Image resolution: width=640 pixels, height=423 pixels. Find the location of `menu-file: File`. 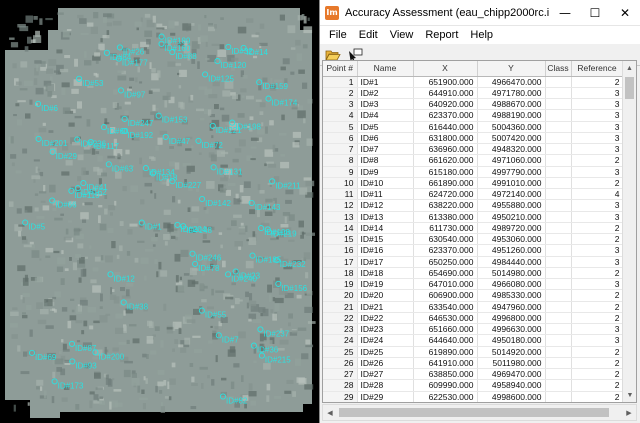

menu-file: File is located at coordinates (338, 35).